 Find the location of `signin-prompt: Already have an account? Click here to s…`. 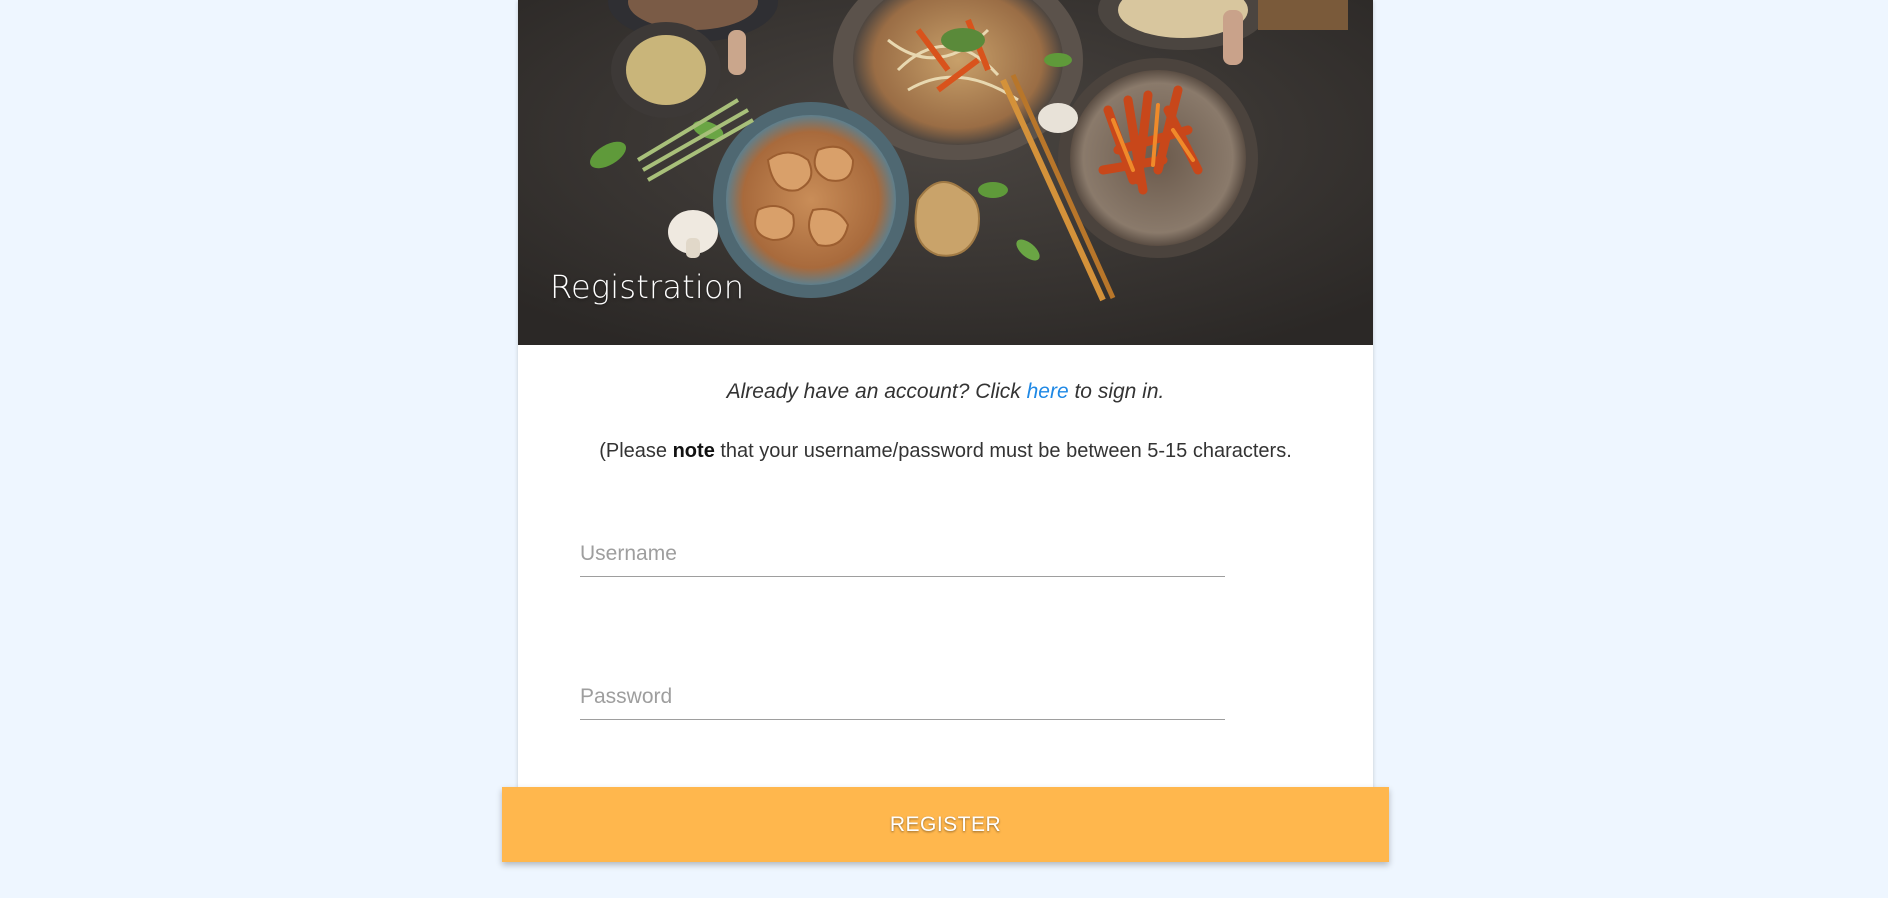

signin-prompt: Already have an account? Click here to s… is located at coordinates (945, 392).